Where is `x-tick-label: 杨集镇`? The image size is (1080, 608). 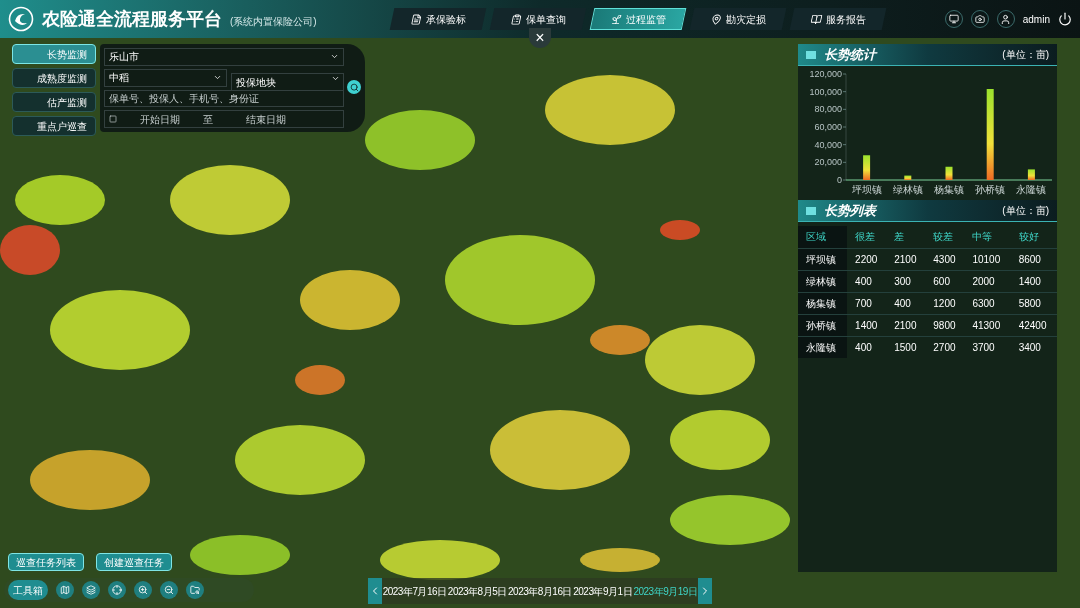 x-tick-label: 杨集镇 is located at coordinates (949, 189).